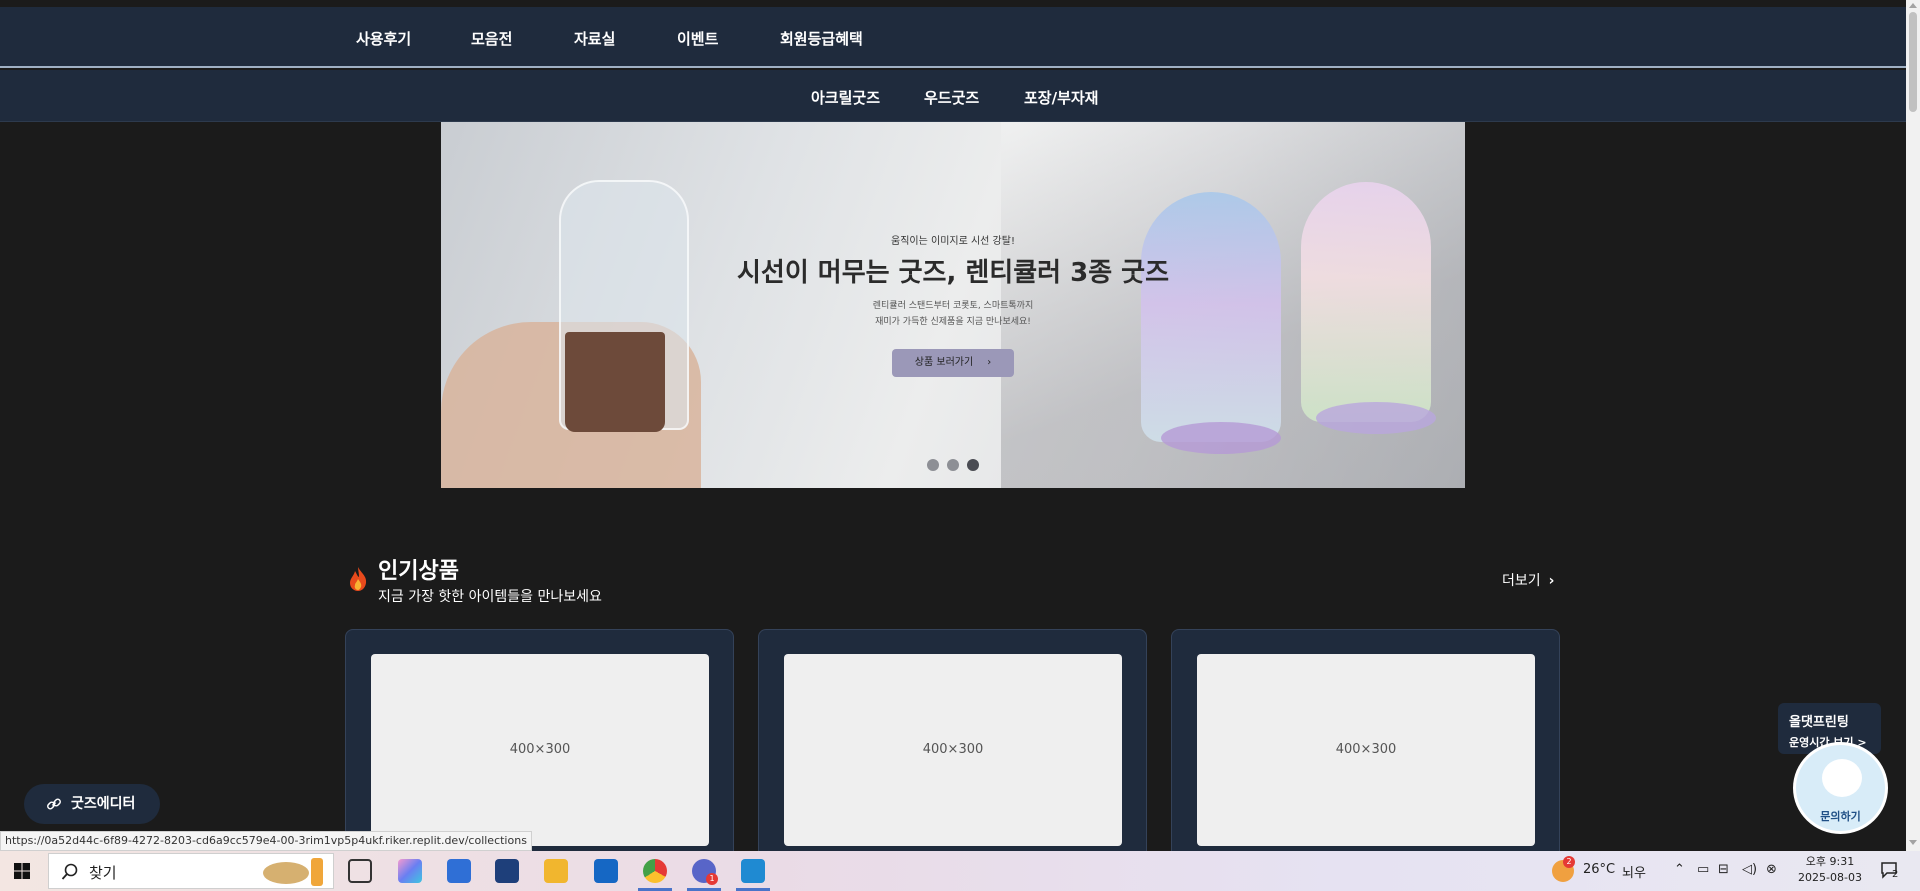 This screenshot has width=1920, height=891. What do you see at coordinates (615, 382) in the screenshot?
I see `banner-pot-image` at bounding box center [615, 382].